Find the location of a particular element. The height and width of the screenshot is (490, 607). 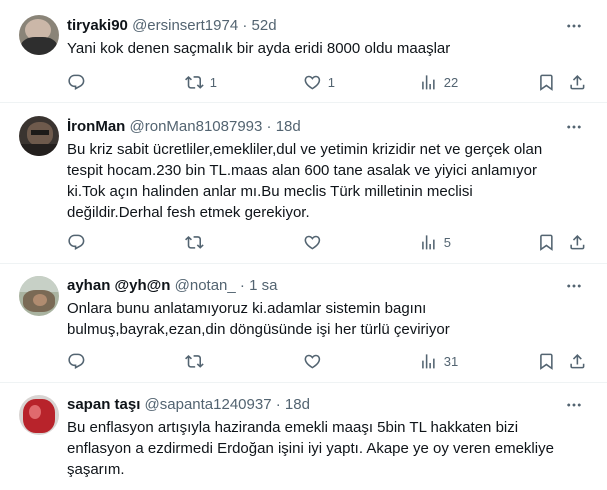

views-button: 31 is located at coordinates (438, 361).